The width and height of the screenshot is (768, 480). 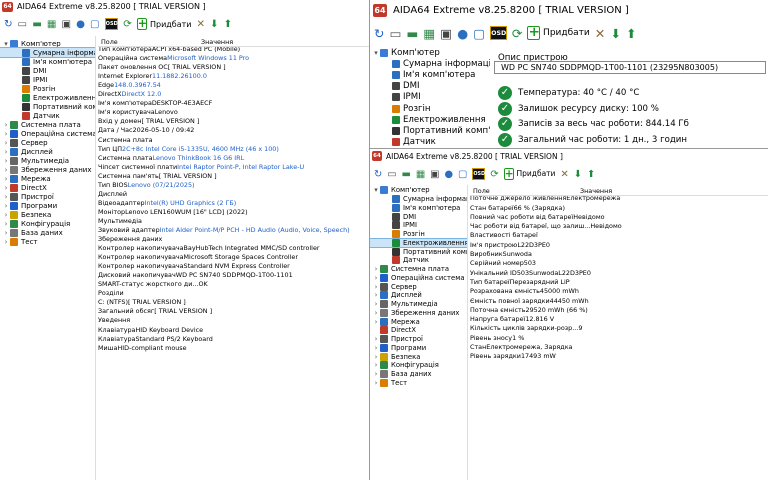 I want to click on field-value: 11.1882.26100.0, so click(x=179, y=76).